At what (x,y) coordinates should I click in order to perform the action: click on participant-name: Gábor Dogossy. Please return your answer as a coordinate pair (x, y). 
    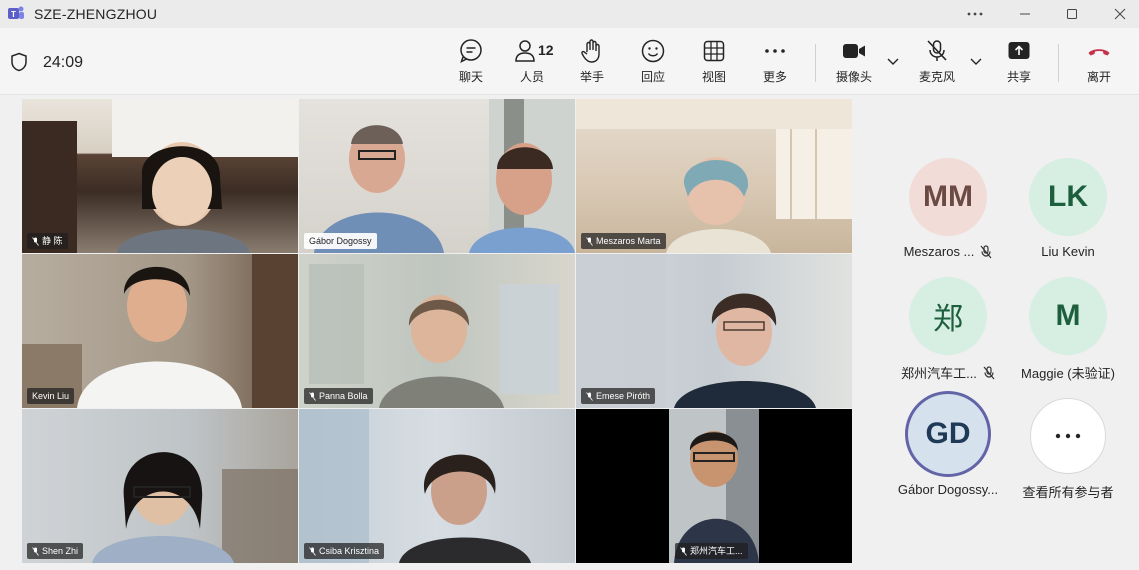
    Looking at the image, I should click on (340, 241).